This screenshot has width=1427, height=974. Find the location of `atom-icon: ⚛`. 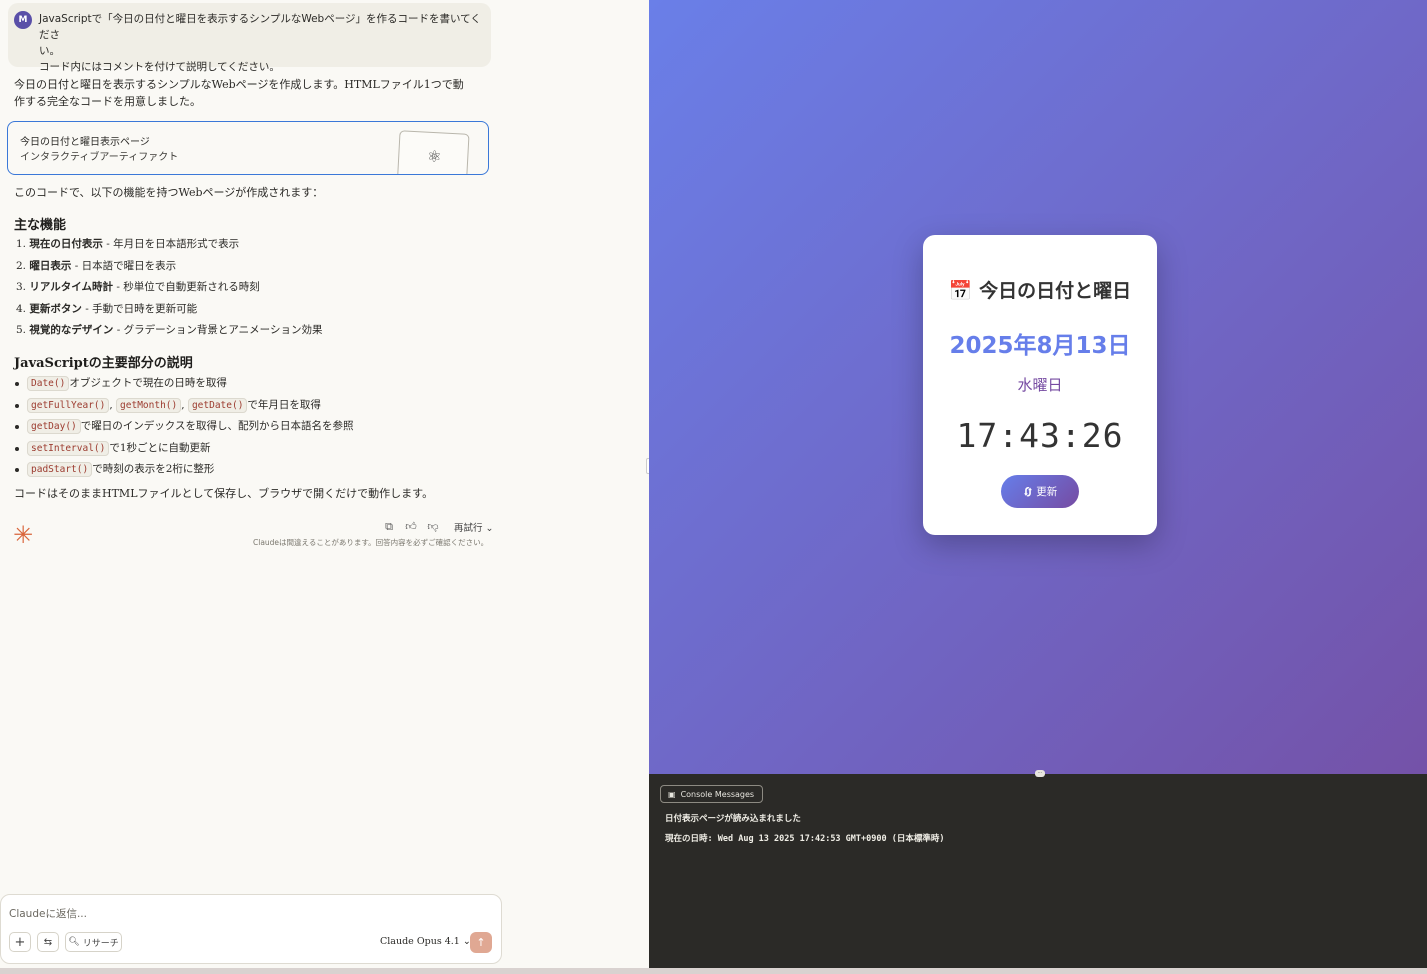

atom-icon: ⚛ is located at coordinates (434, 156).